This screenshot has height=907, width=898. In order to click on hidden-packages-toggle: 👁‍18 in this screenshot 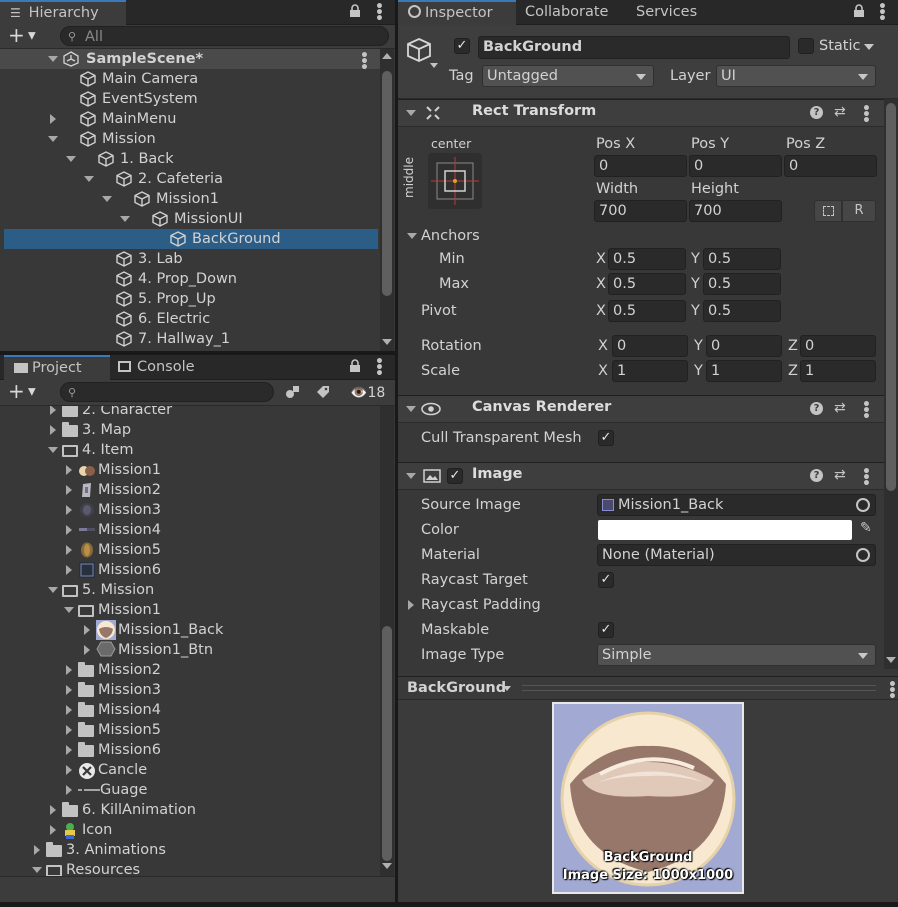, I will do `click(367, 393)`.